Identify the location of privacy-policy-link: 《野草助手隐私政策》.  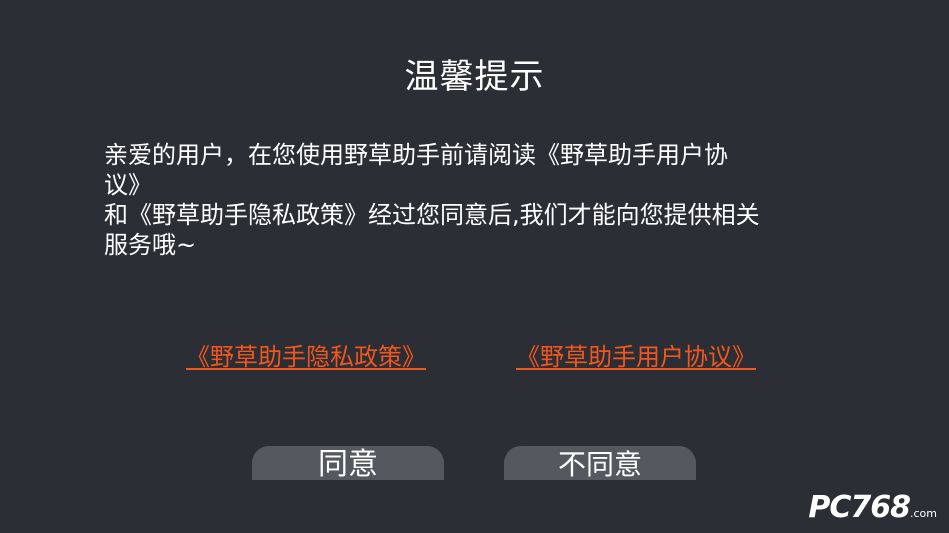
(306, 357).